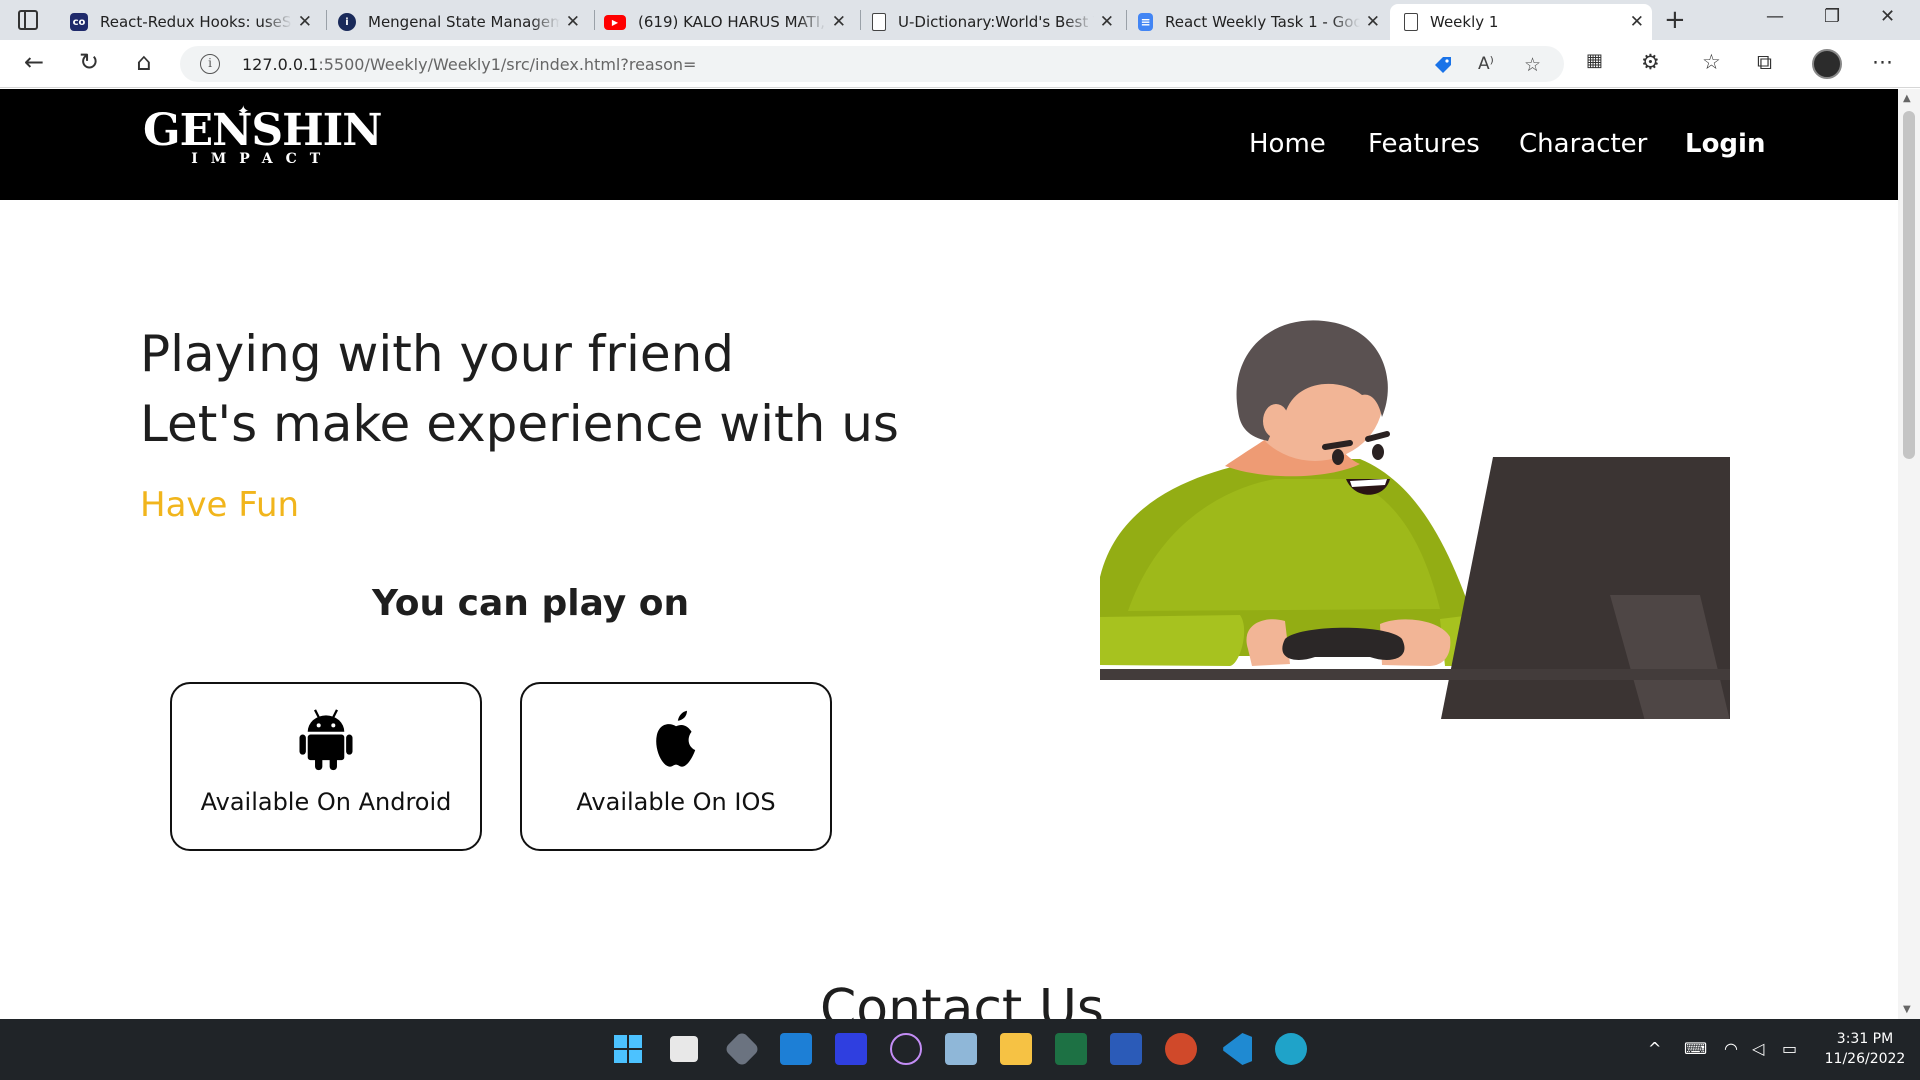 The image size is (1920, 1080). Describe the element at coordinates (463, 22) in the screenshot. I see `tab-state-management: i Mengenal State Manageme ✕` at that location.